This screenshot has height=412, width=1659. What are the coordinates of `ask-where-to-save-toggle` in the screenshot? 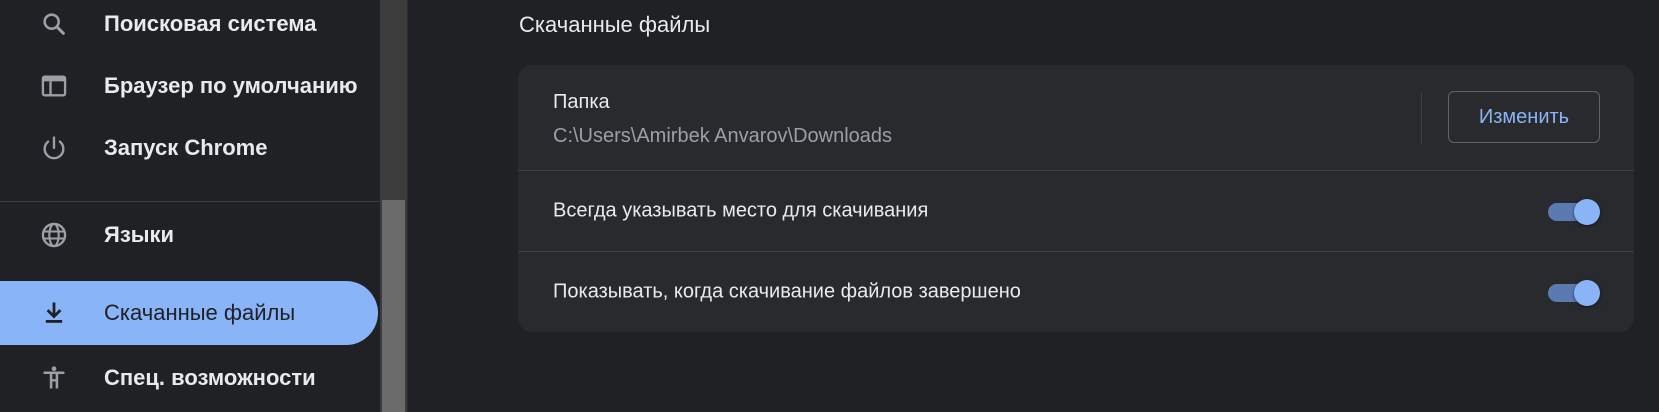 It's located at (1574, 211).